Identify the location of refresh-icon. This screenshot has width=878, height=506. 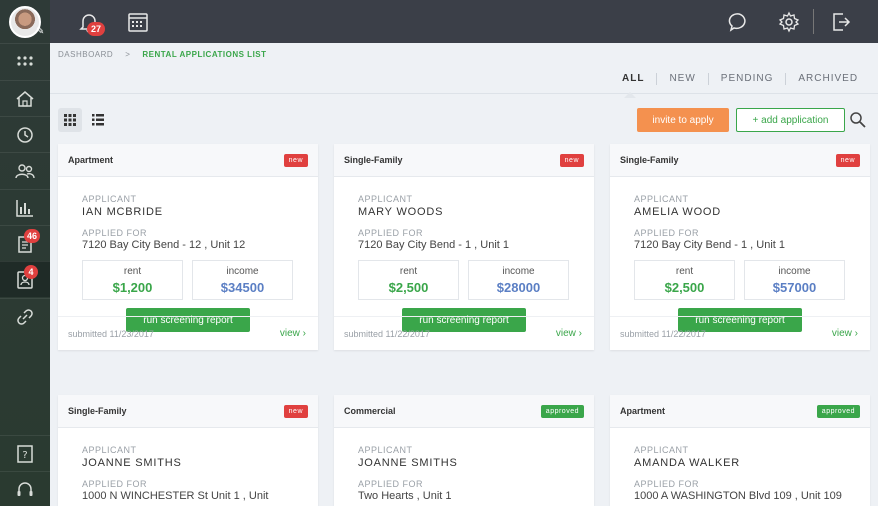
(25, 134).